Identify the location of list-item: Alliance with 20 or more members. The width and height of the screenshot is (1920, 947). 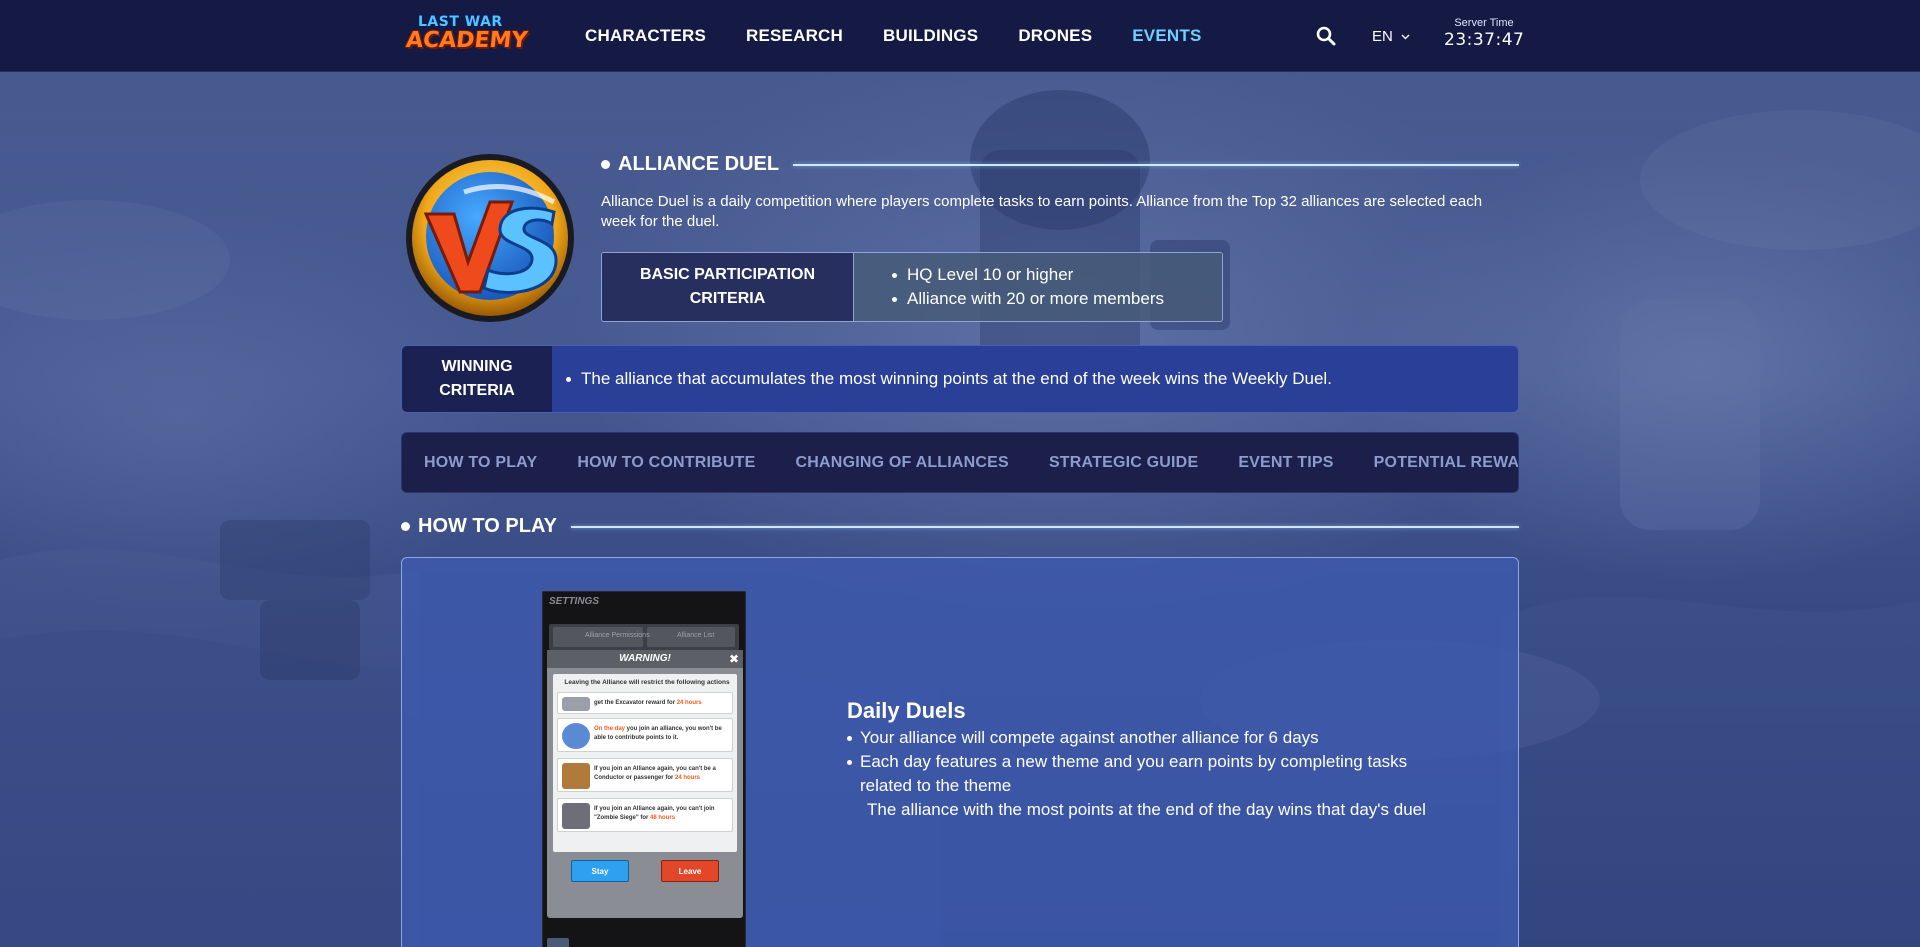
(1057, 299).